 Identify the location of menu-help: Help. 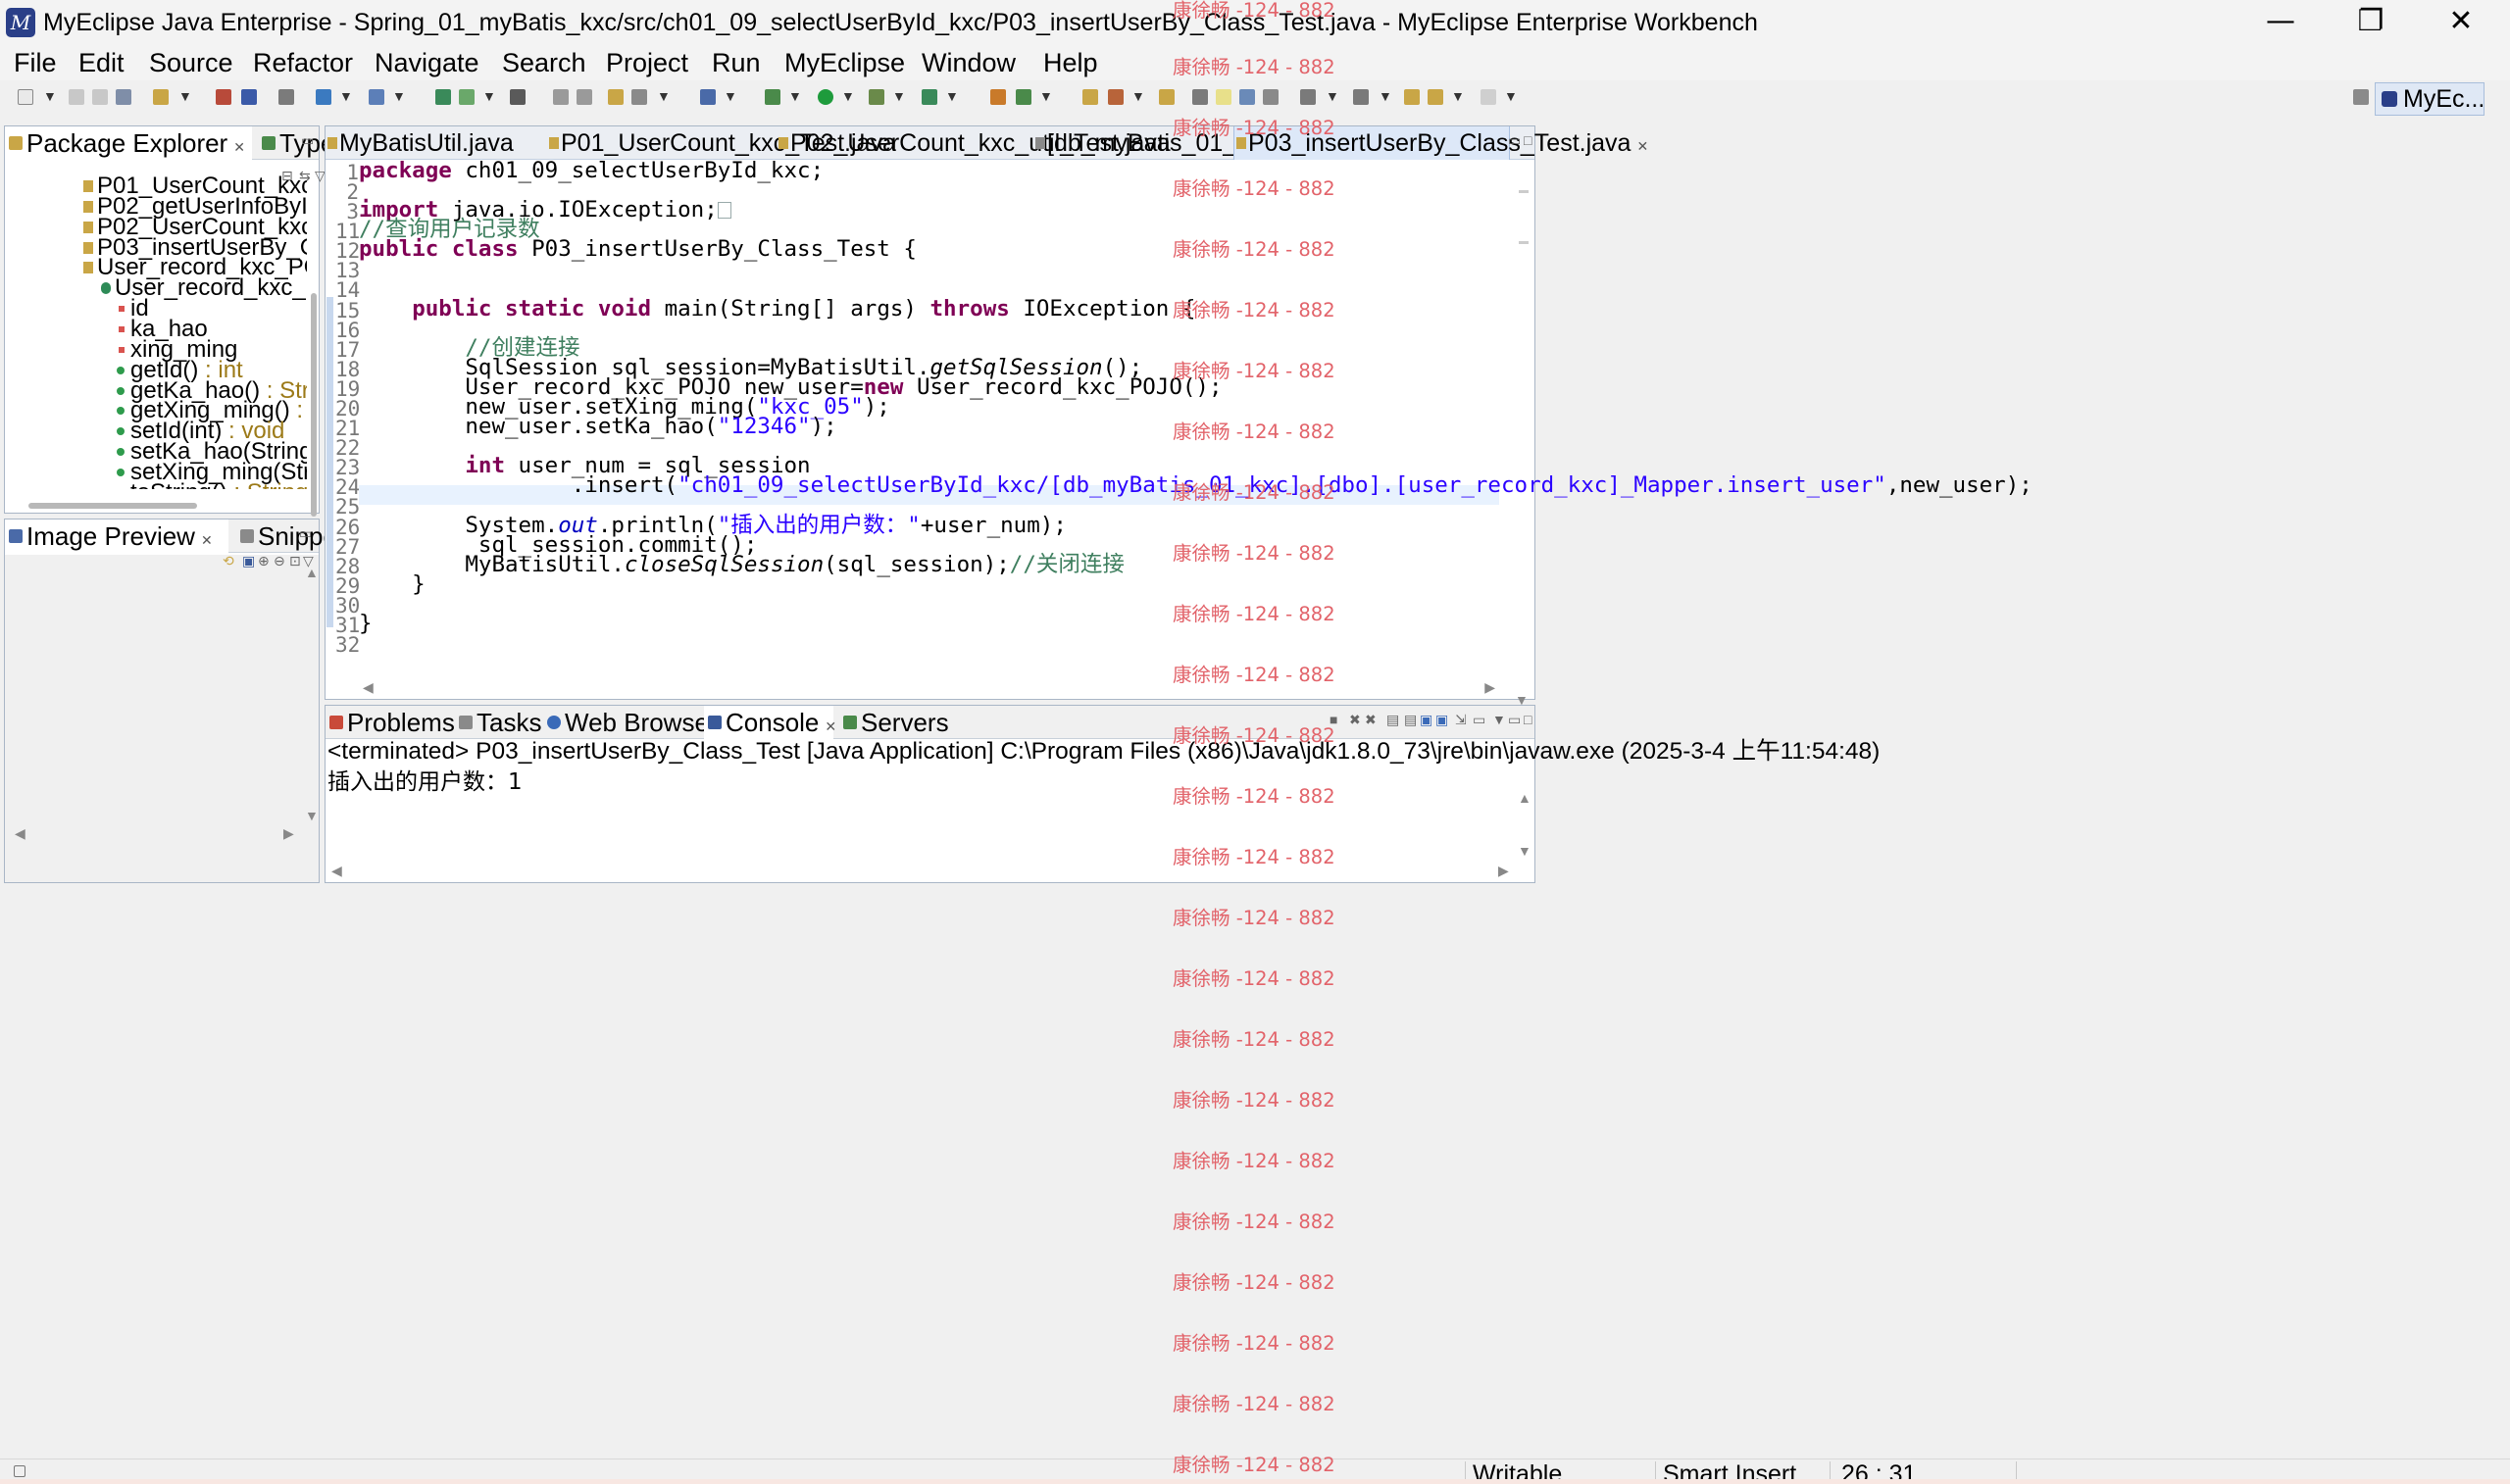
(1070, 63).